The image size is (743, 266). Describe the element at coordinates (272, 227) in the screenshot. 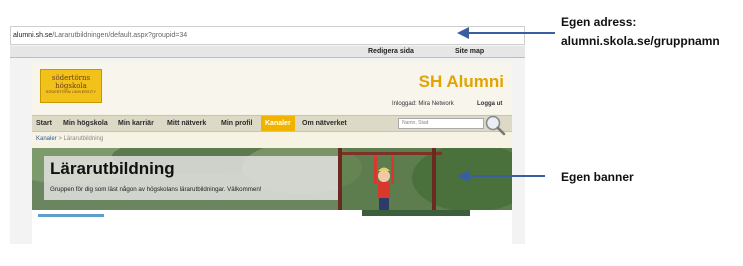

I see `content-area` at that location.